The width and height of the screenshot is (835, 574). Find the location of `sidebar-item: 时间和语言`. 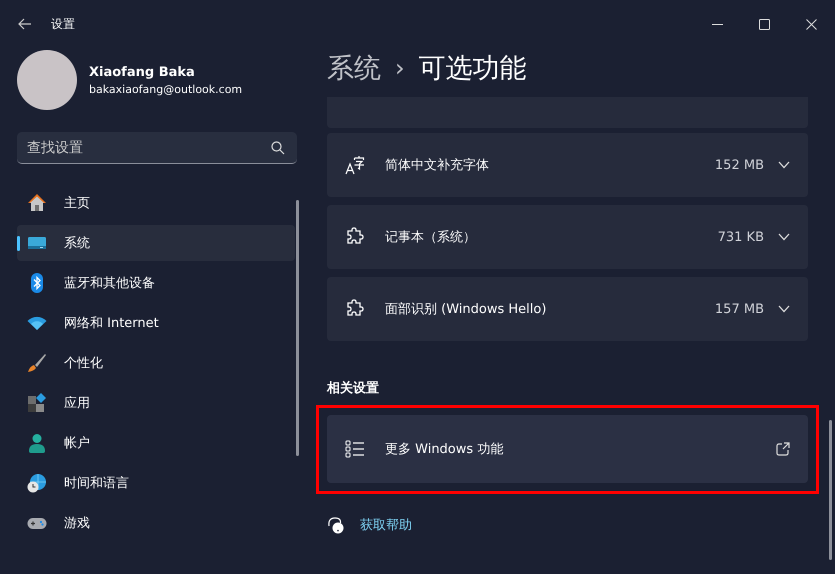

sidebar-item: 时间和语言 is located at coordinates (156, 483).